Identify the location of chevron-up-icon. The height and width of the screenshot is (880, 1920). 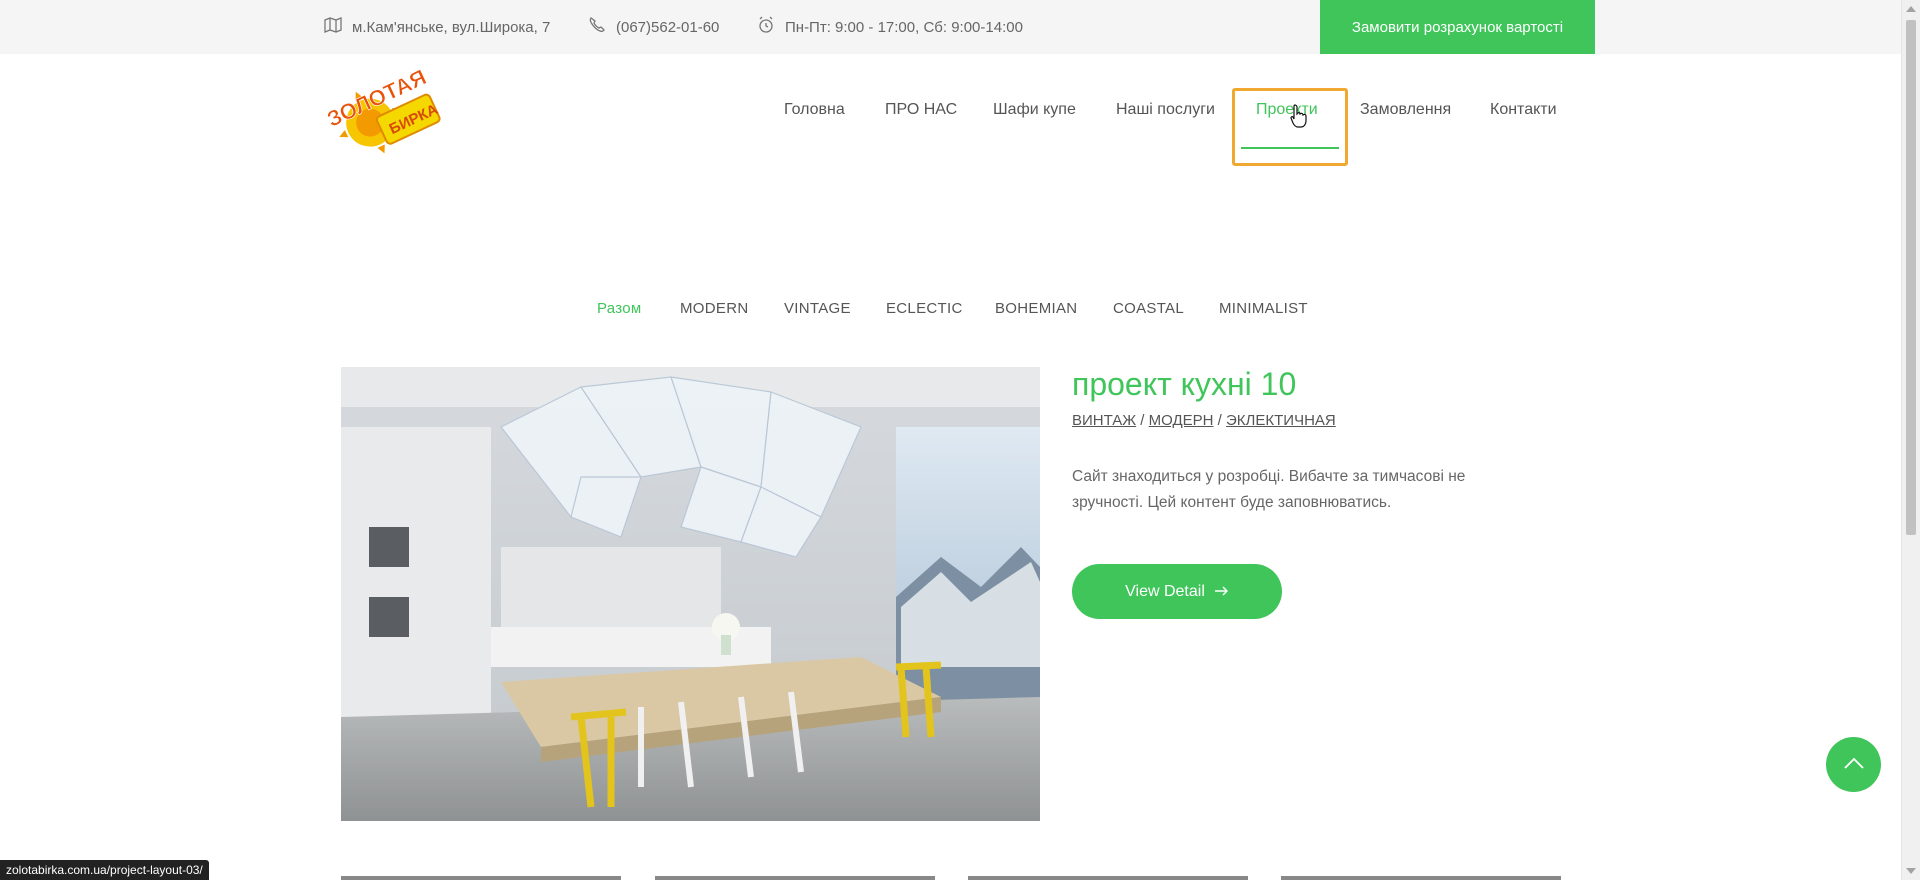
(1853, 765).